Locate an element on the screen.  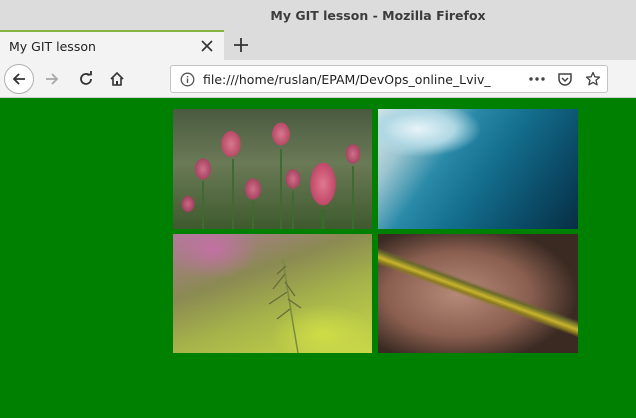
back-arrow-icon is located at coordinates (18, 79).